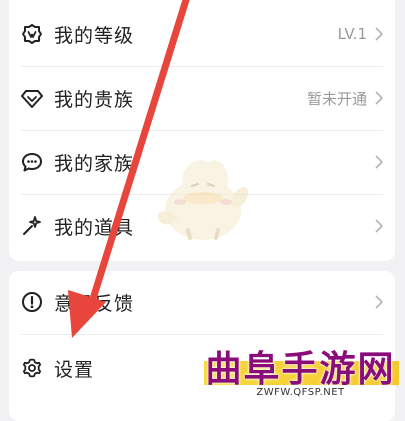 Image resolution: width=405 pixels, height=421 pixels. Describe the element at coordinates (32, 225) in the screenshot. I see `magic-wand-icon` at that location.